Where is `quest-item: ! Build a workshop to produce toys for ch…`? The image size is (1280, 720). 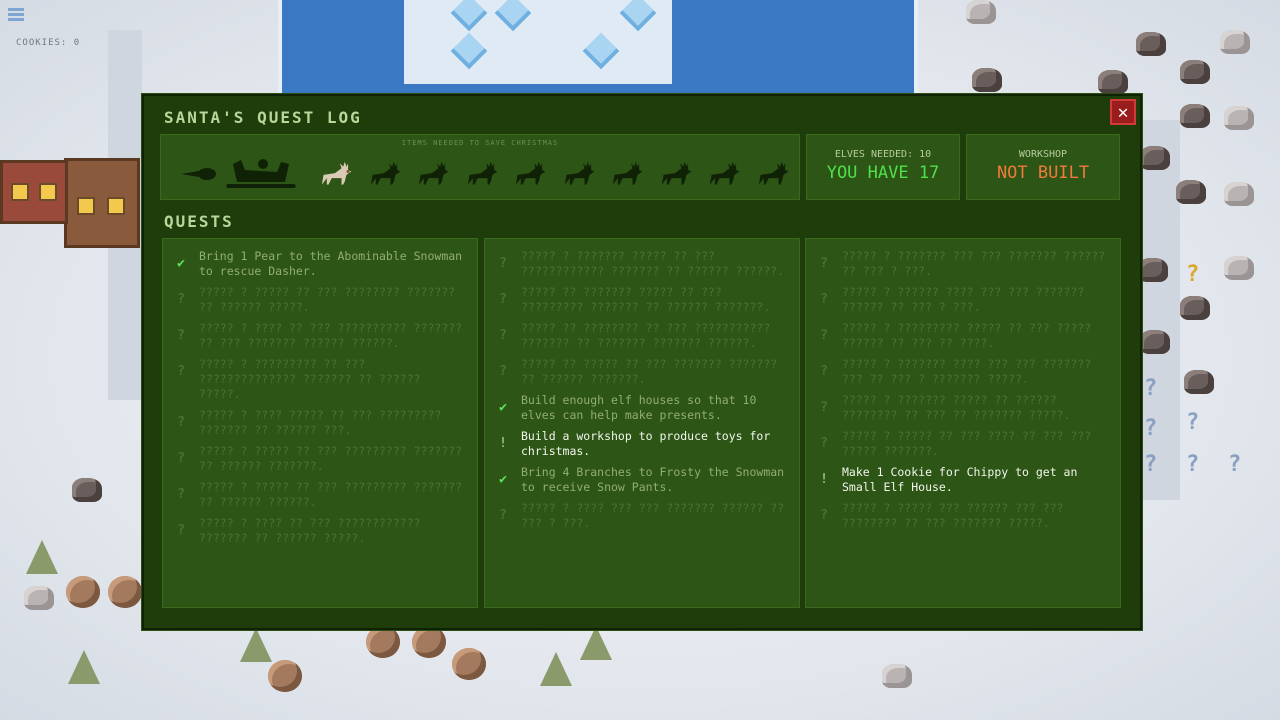
quest-item: ! Build a workshop to produce toys for ch… is located at coordinates (642, 444).